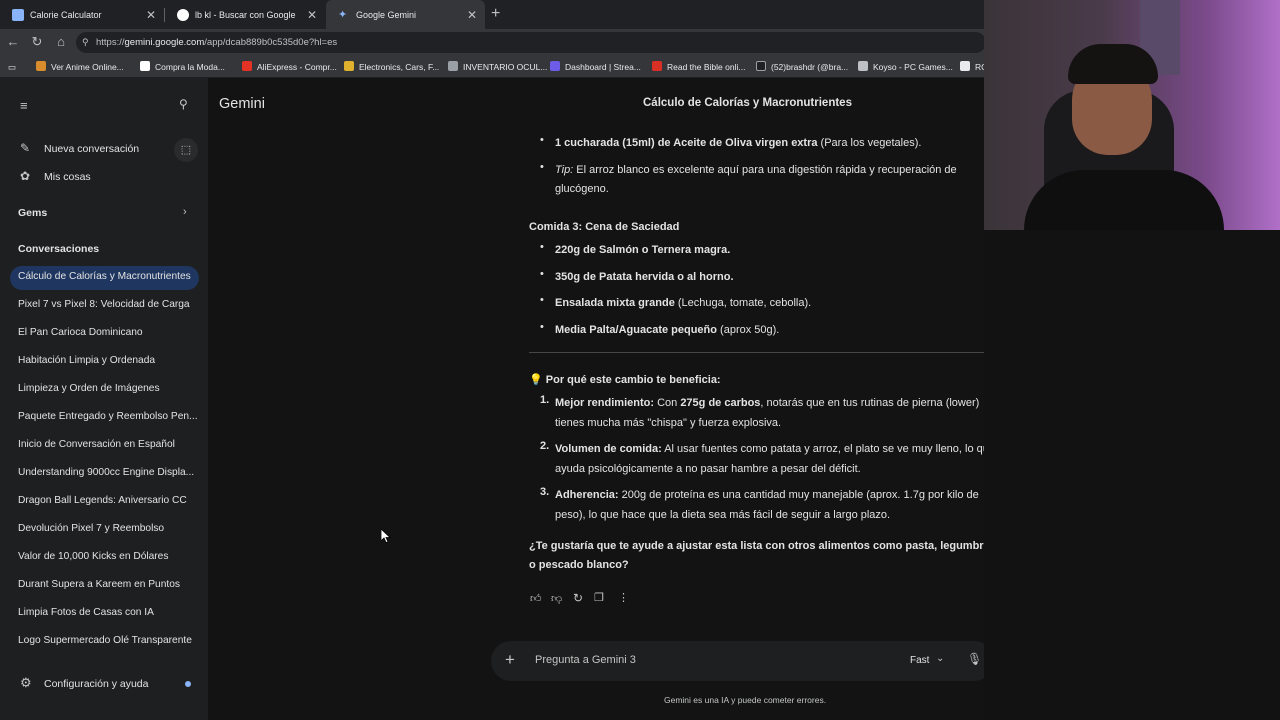 This screenshot has height=720, width=1280. Describe the element at coordinates (105, 640) in the screenshot. I see `conversation-item: Logo Supermercado Olé Transparente` at that location.